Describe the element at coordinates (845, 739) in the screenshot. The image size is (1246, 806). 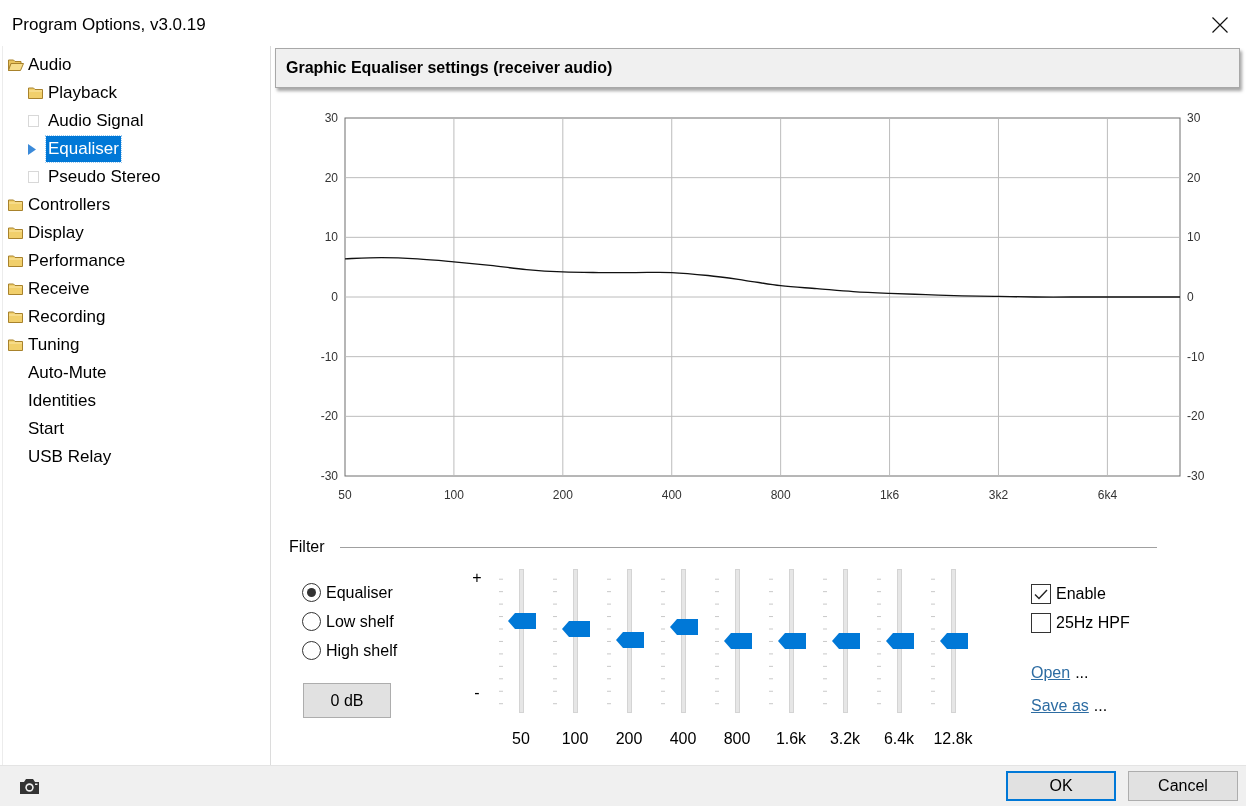
I see `band-label: 3.2k` at that location.